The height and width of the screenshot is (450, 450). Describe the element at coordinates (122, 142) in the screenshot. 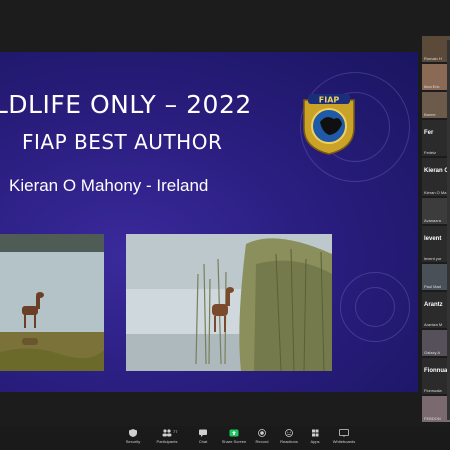

I see `slide-subtitle: FIAP BEST AUTHOR` at that location.